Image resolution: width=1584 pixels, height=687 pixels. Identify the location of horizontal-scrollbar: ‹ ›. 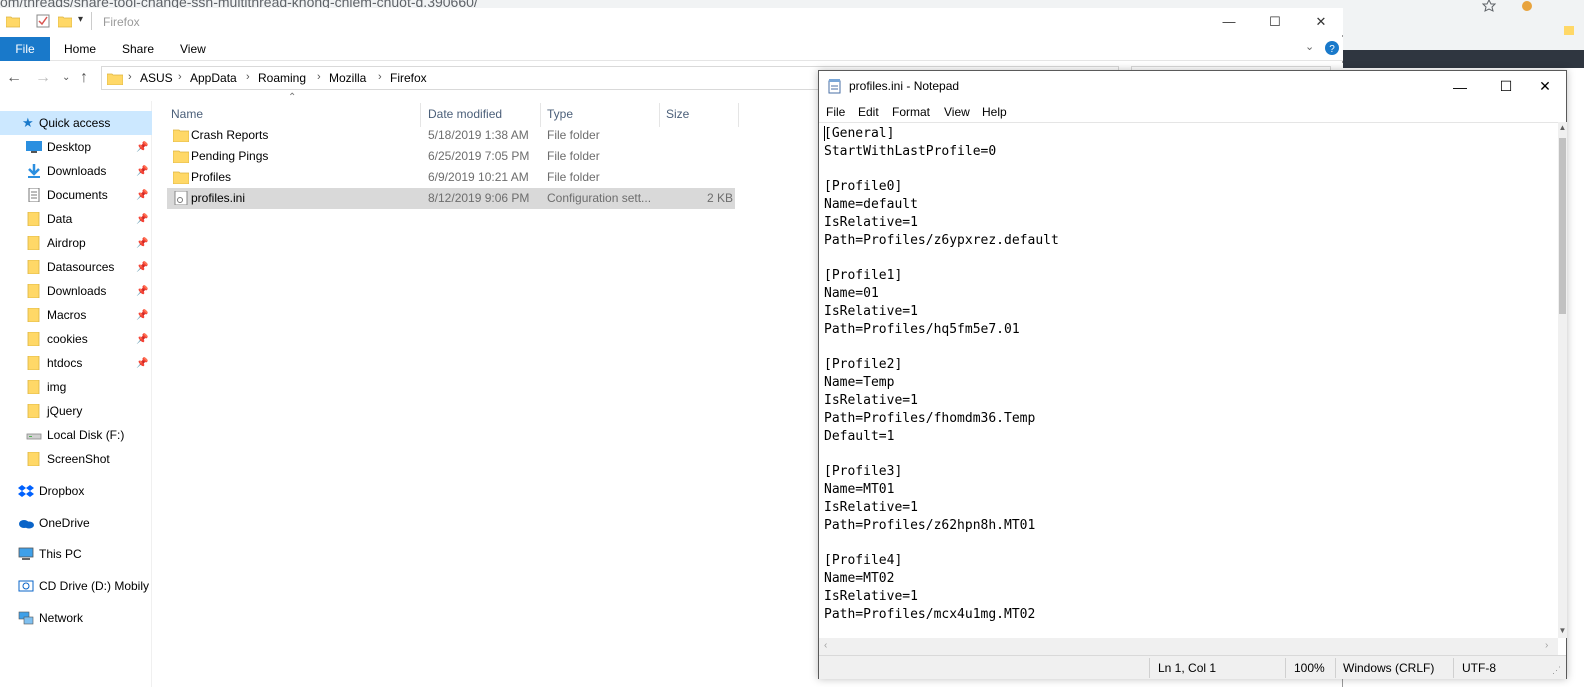
(1188, 646).